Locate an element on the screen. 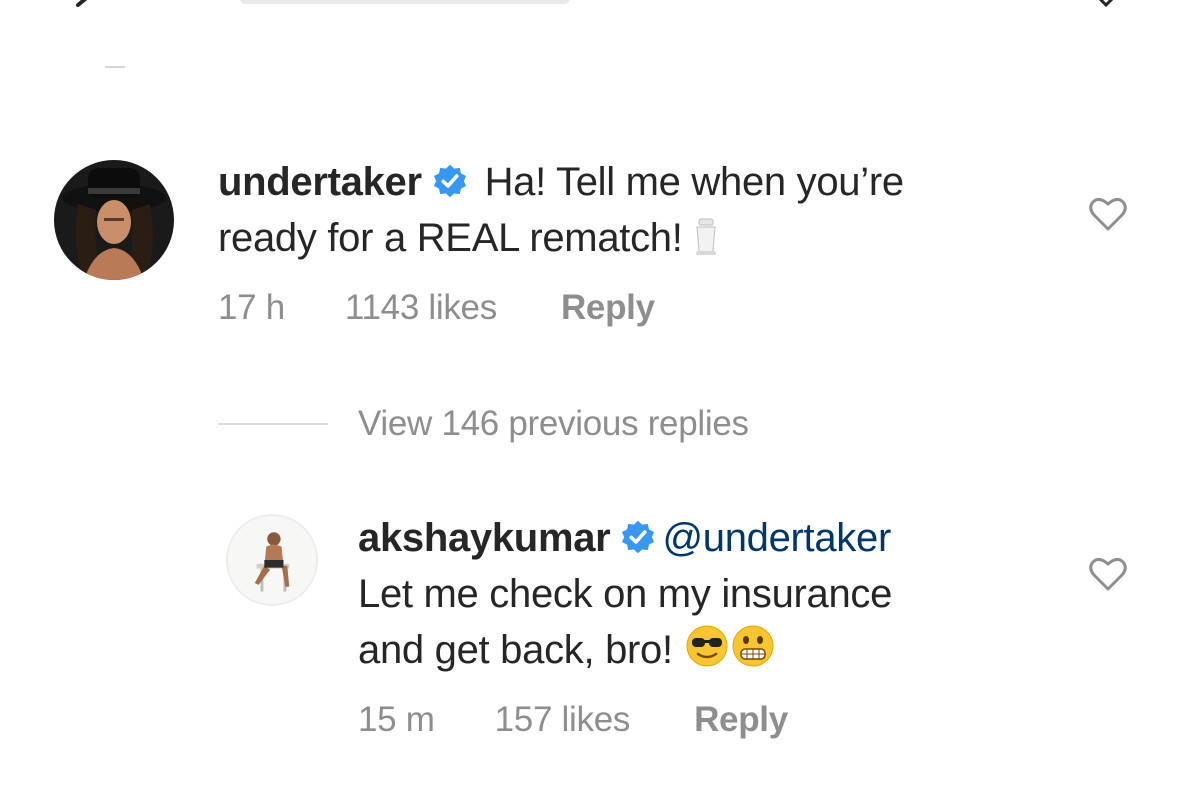 The image size is (1200, 810). view-replies-label: View 146 previous replies is located at coordinates (553, 423).